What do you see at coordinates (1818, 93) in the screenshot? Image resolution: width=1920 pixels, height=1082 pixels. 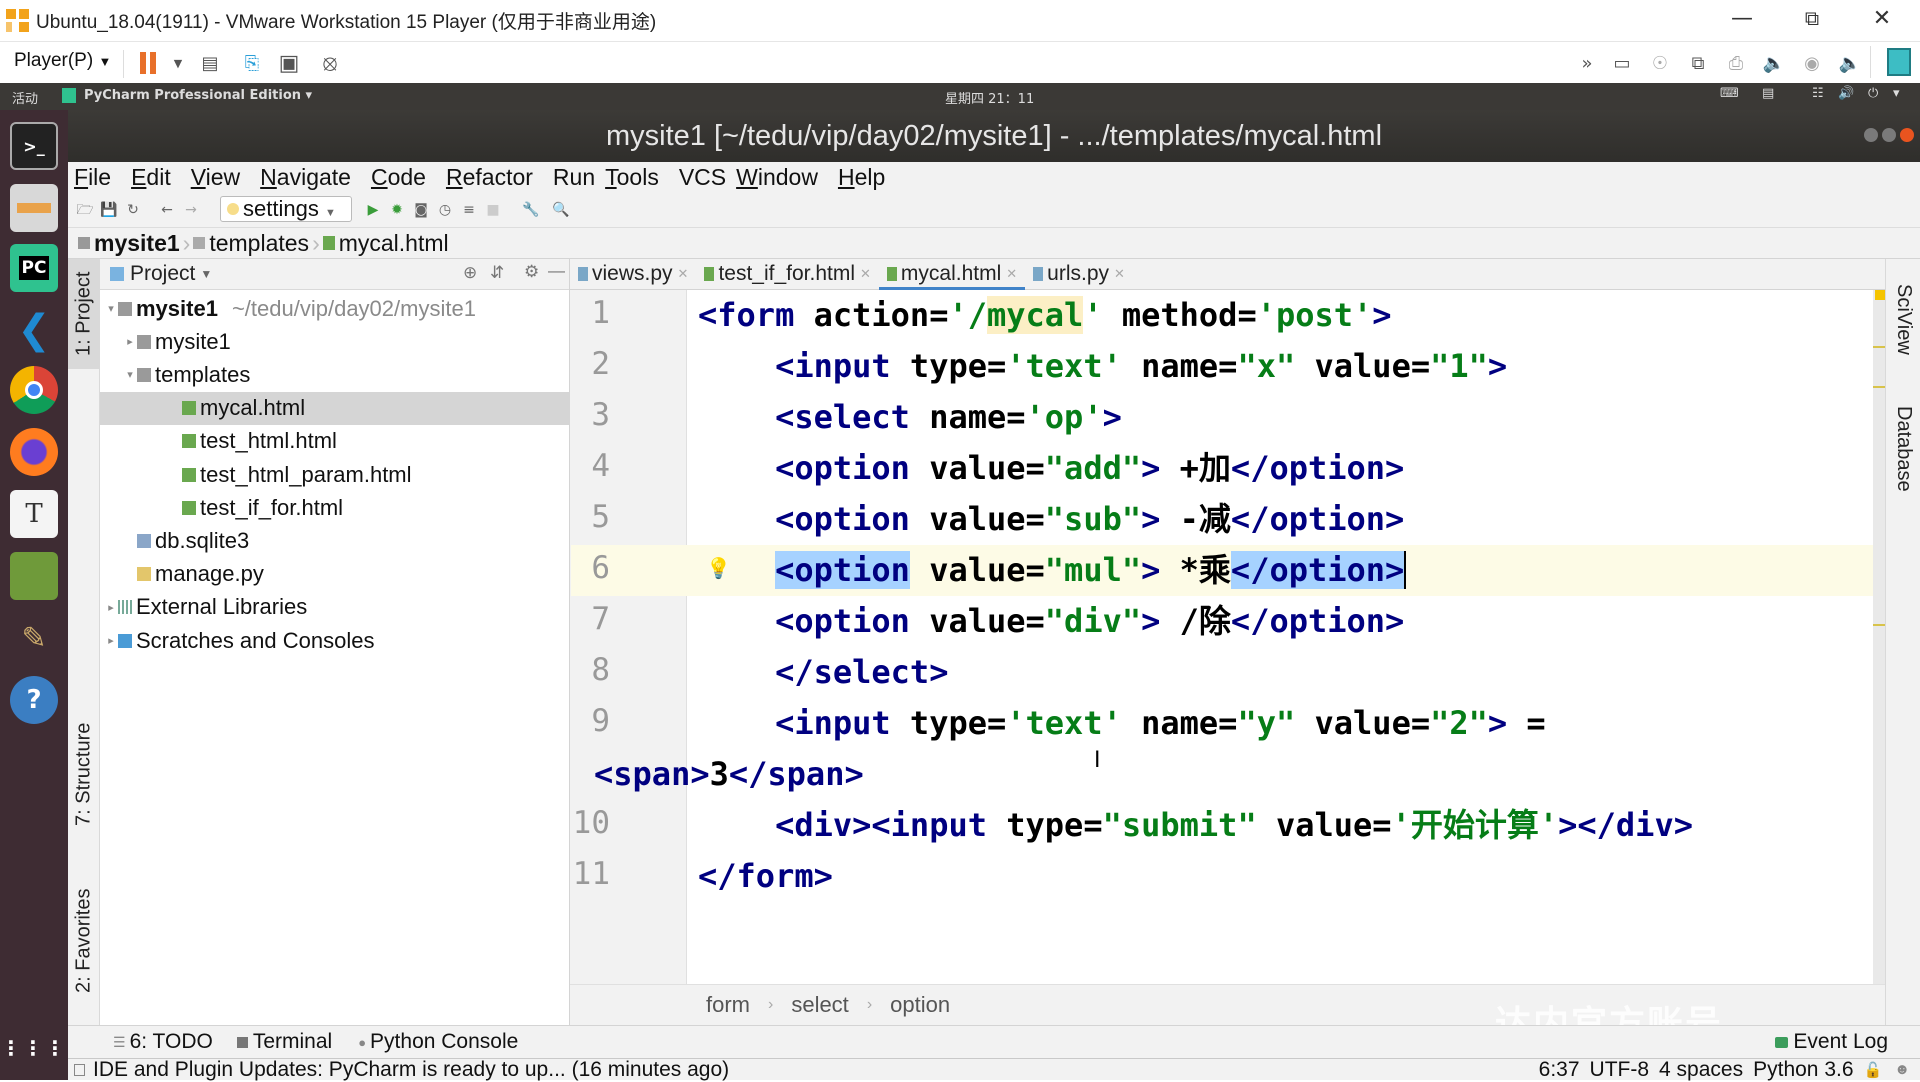 I see `network-icon: ☷` at bounding box center [1818, 93].